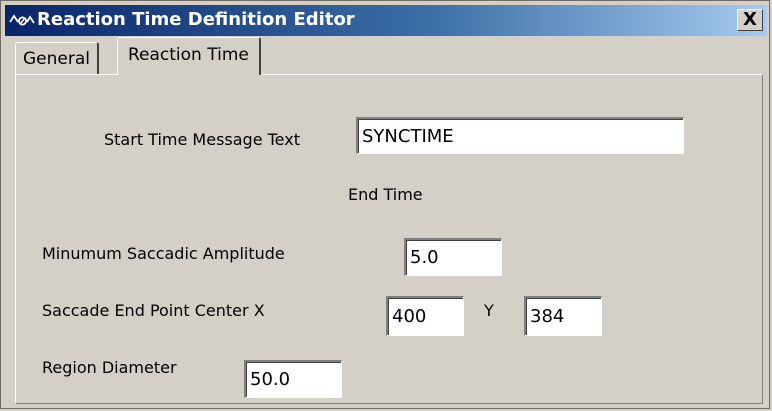 The width and height of the screenshot is (772, 411). I want to click on y-label: Y, so click(489, 310).